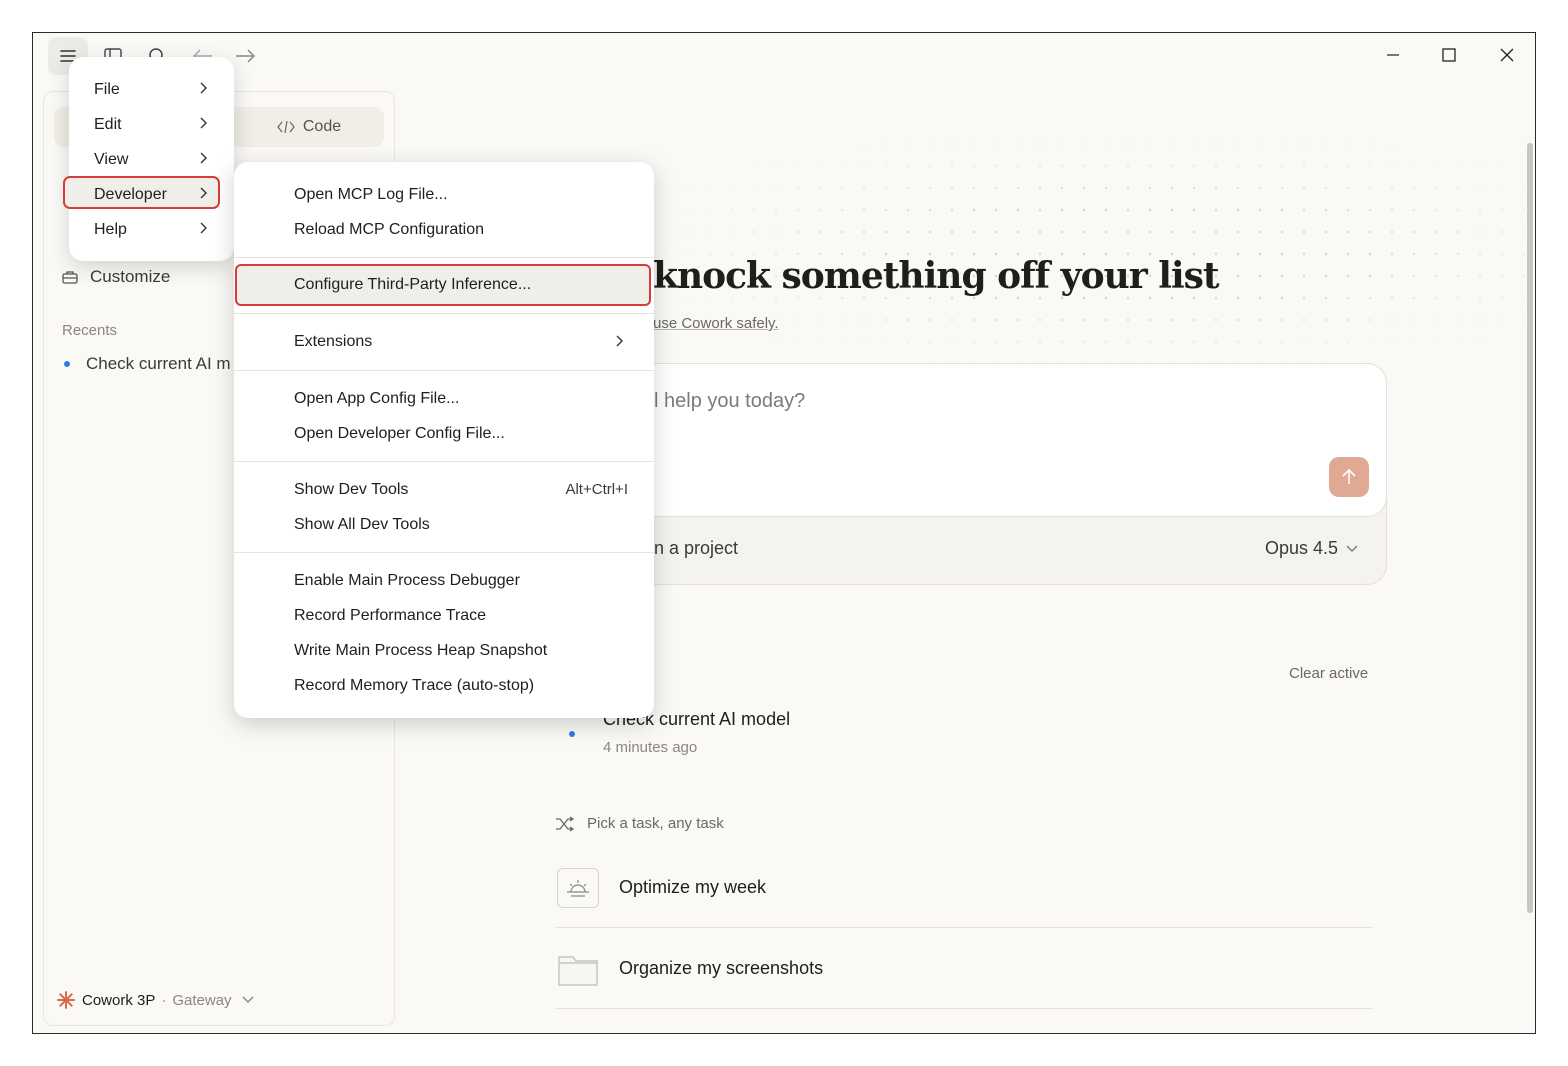 The width and height of the screenshot is (1568, 1066). What do you see at coordinates (721, 968) in the screenshot?
I see `task-suggestion-label: Organize my screenshots` at bounding box center [721, 968].